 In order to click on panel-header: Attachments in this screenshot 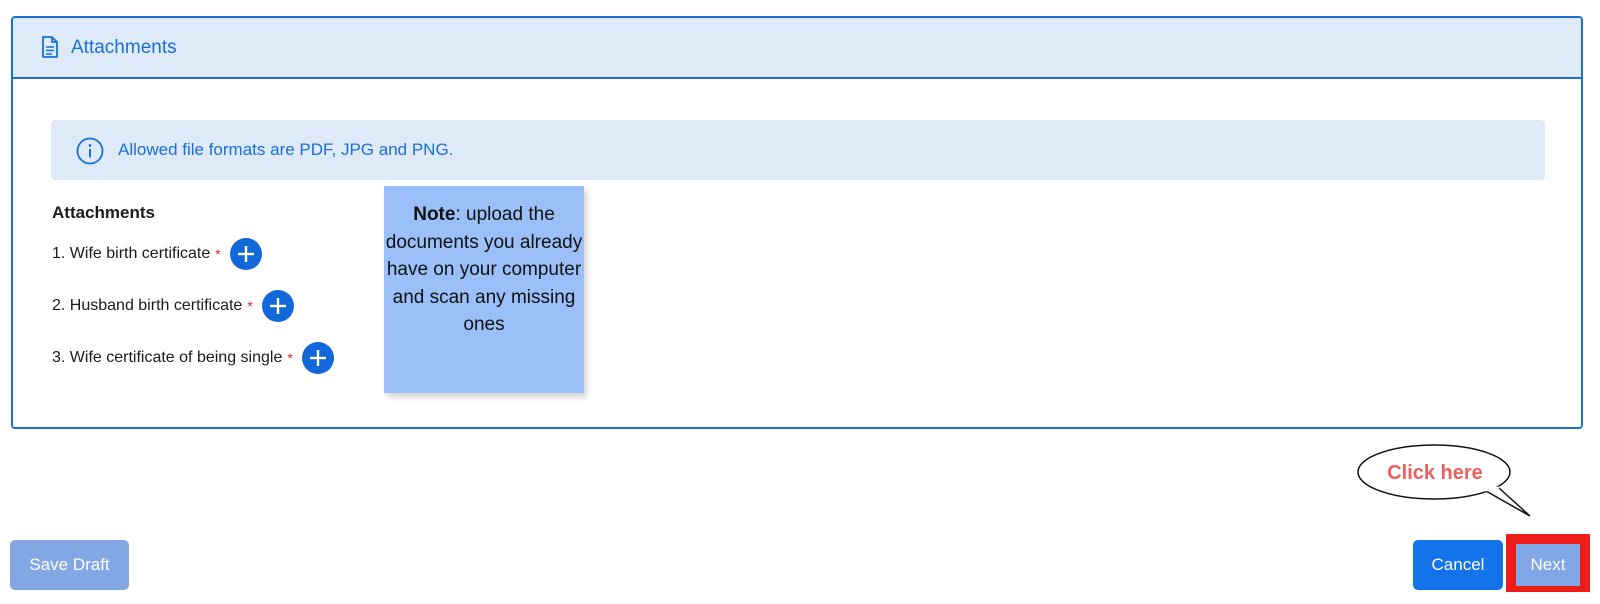, I will do `click(797, 48)`.